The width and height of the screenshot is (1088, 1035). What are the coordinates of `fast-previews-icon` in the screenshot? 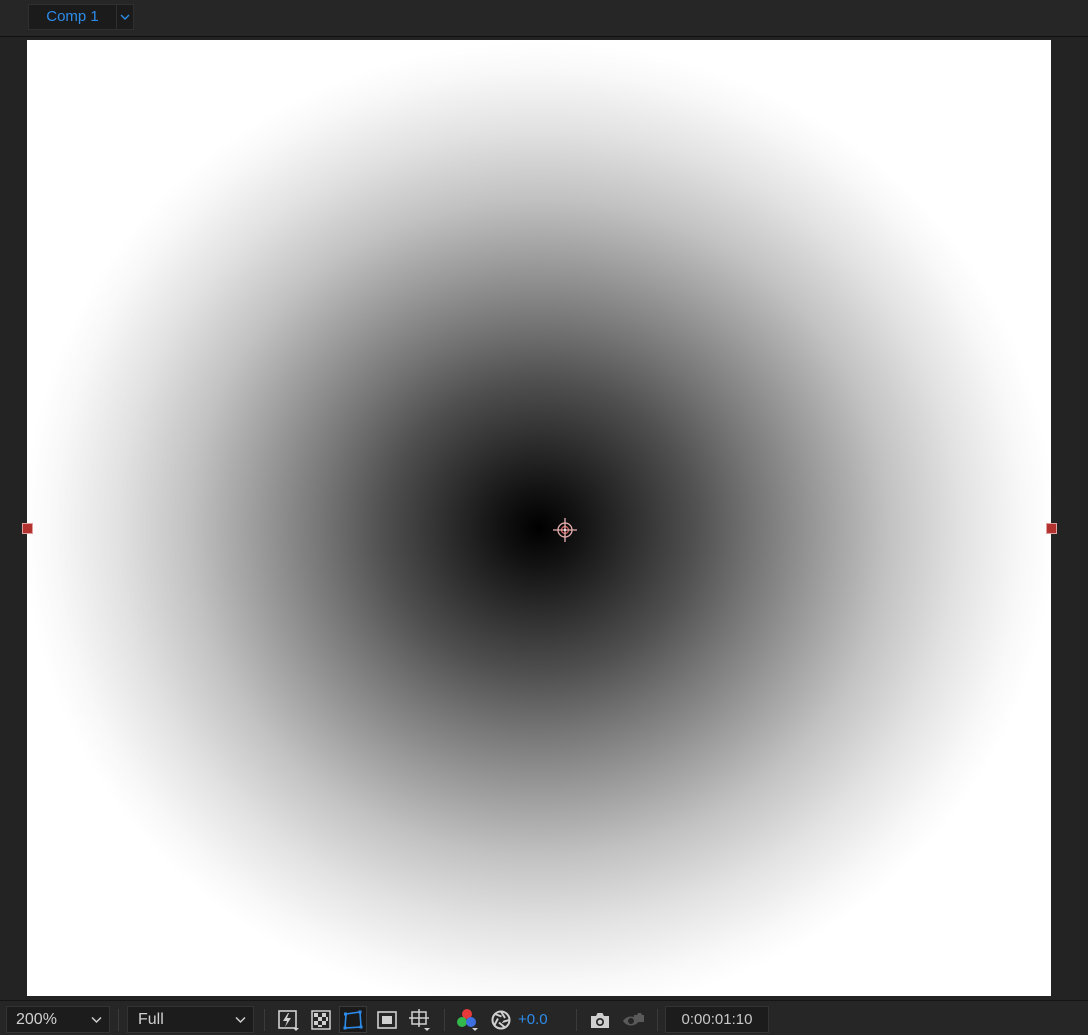 It's located at (288, 1020).